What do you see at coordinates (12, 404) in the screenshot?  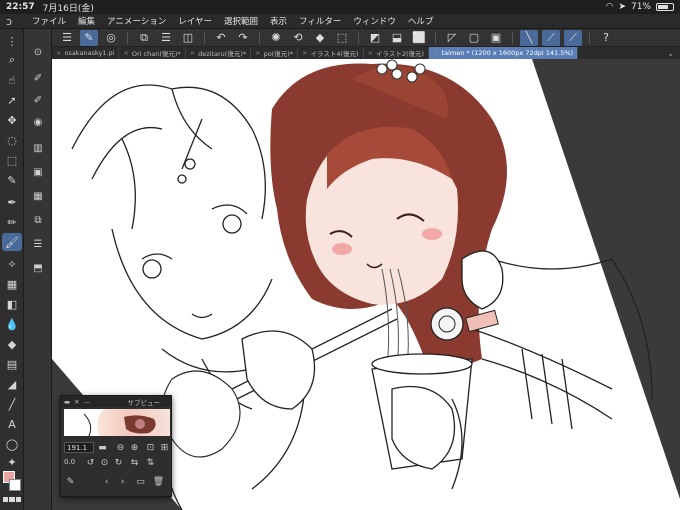 I see `line-icon: ╱` at bounding box center [12, 404].